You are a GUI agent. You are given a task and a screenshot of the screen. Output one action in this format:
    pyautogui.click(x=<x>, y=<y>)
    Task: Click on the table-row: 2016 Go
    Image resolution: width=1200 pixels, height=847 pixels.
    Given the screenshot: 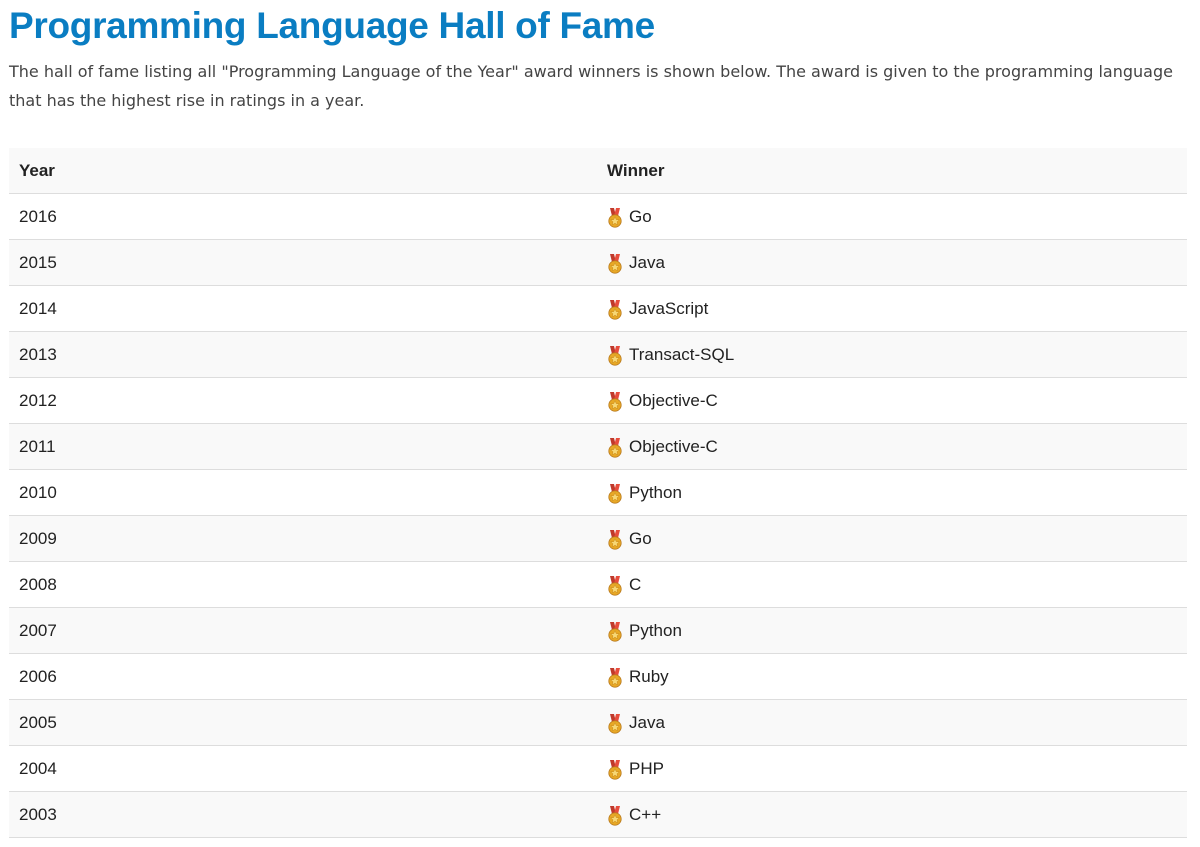 What is the action you would take?
    pyautogui.click(x=598, y=216)
    